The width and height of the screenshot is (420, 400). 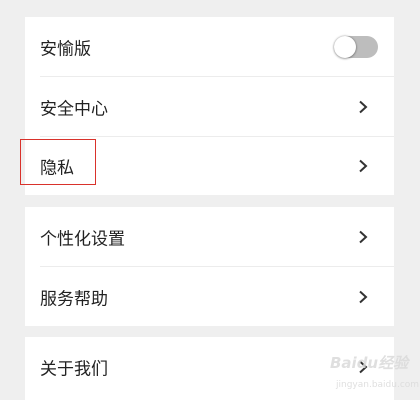 I want to click on annotation-highlight-box, so click(x=58, y=162).